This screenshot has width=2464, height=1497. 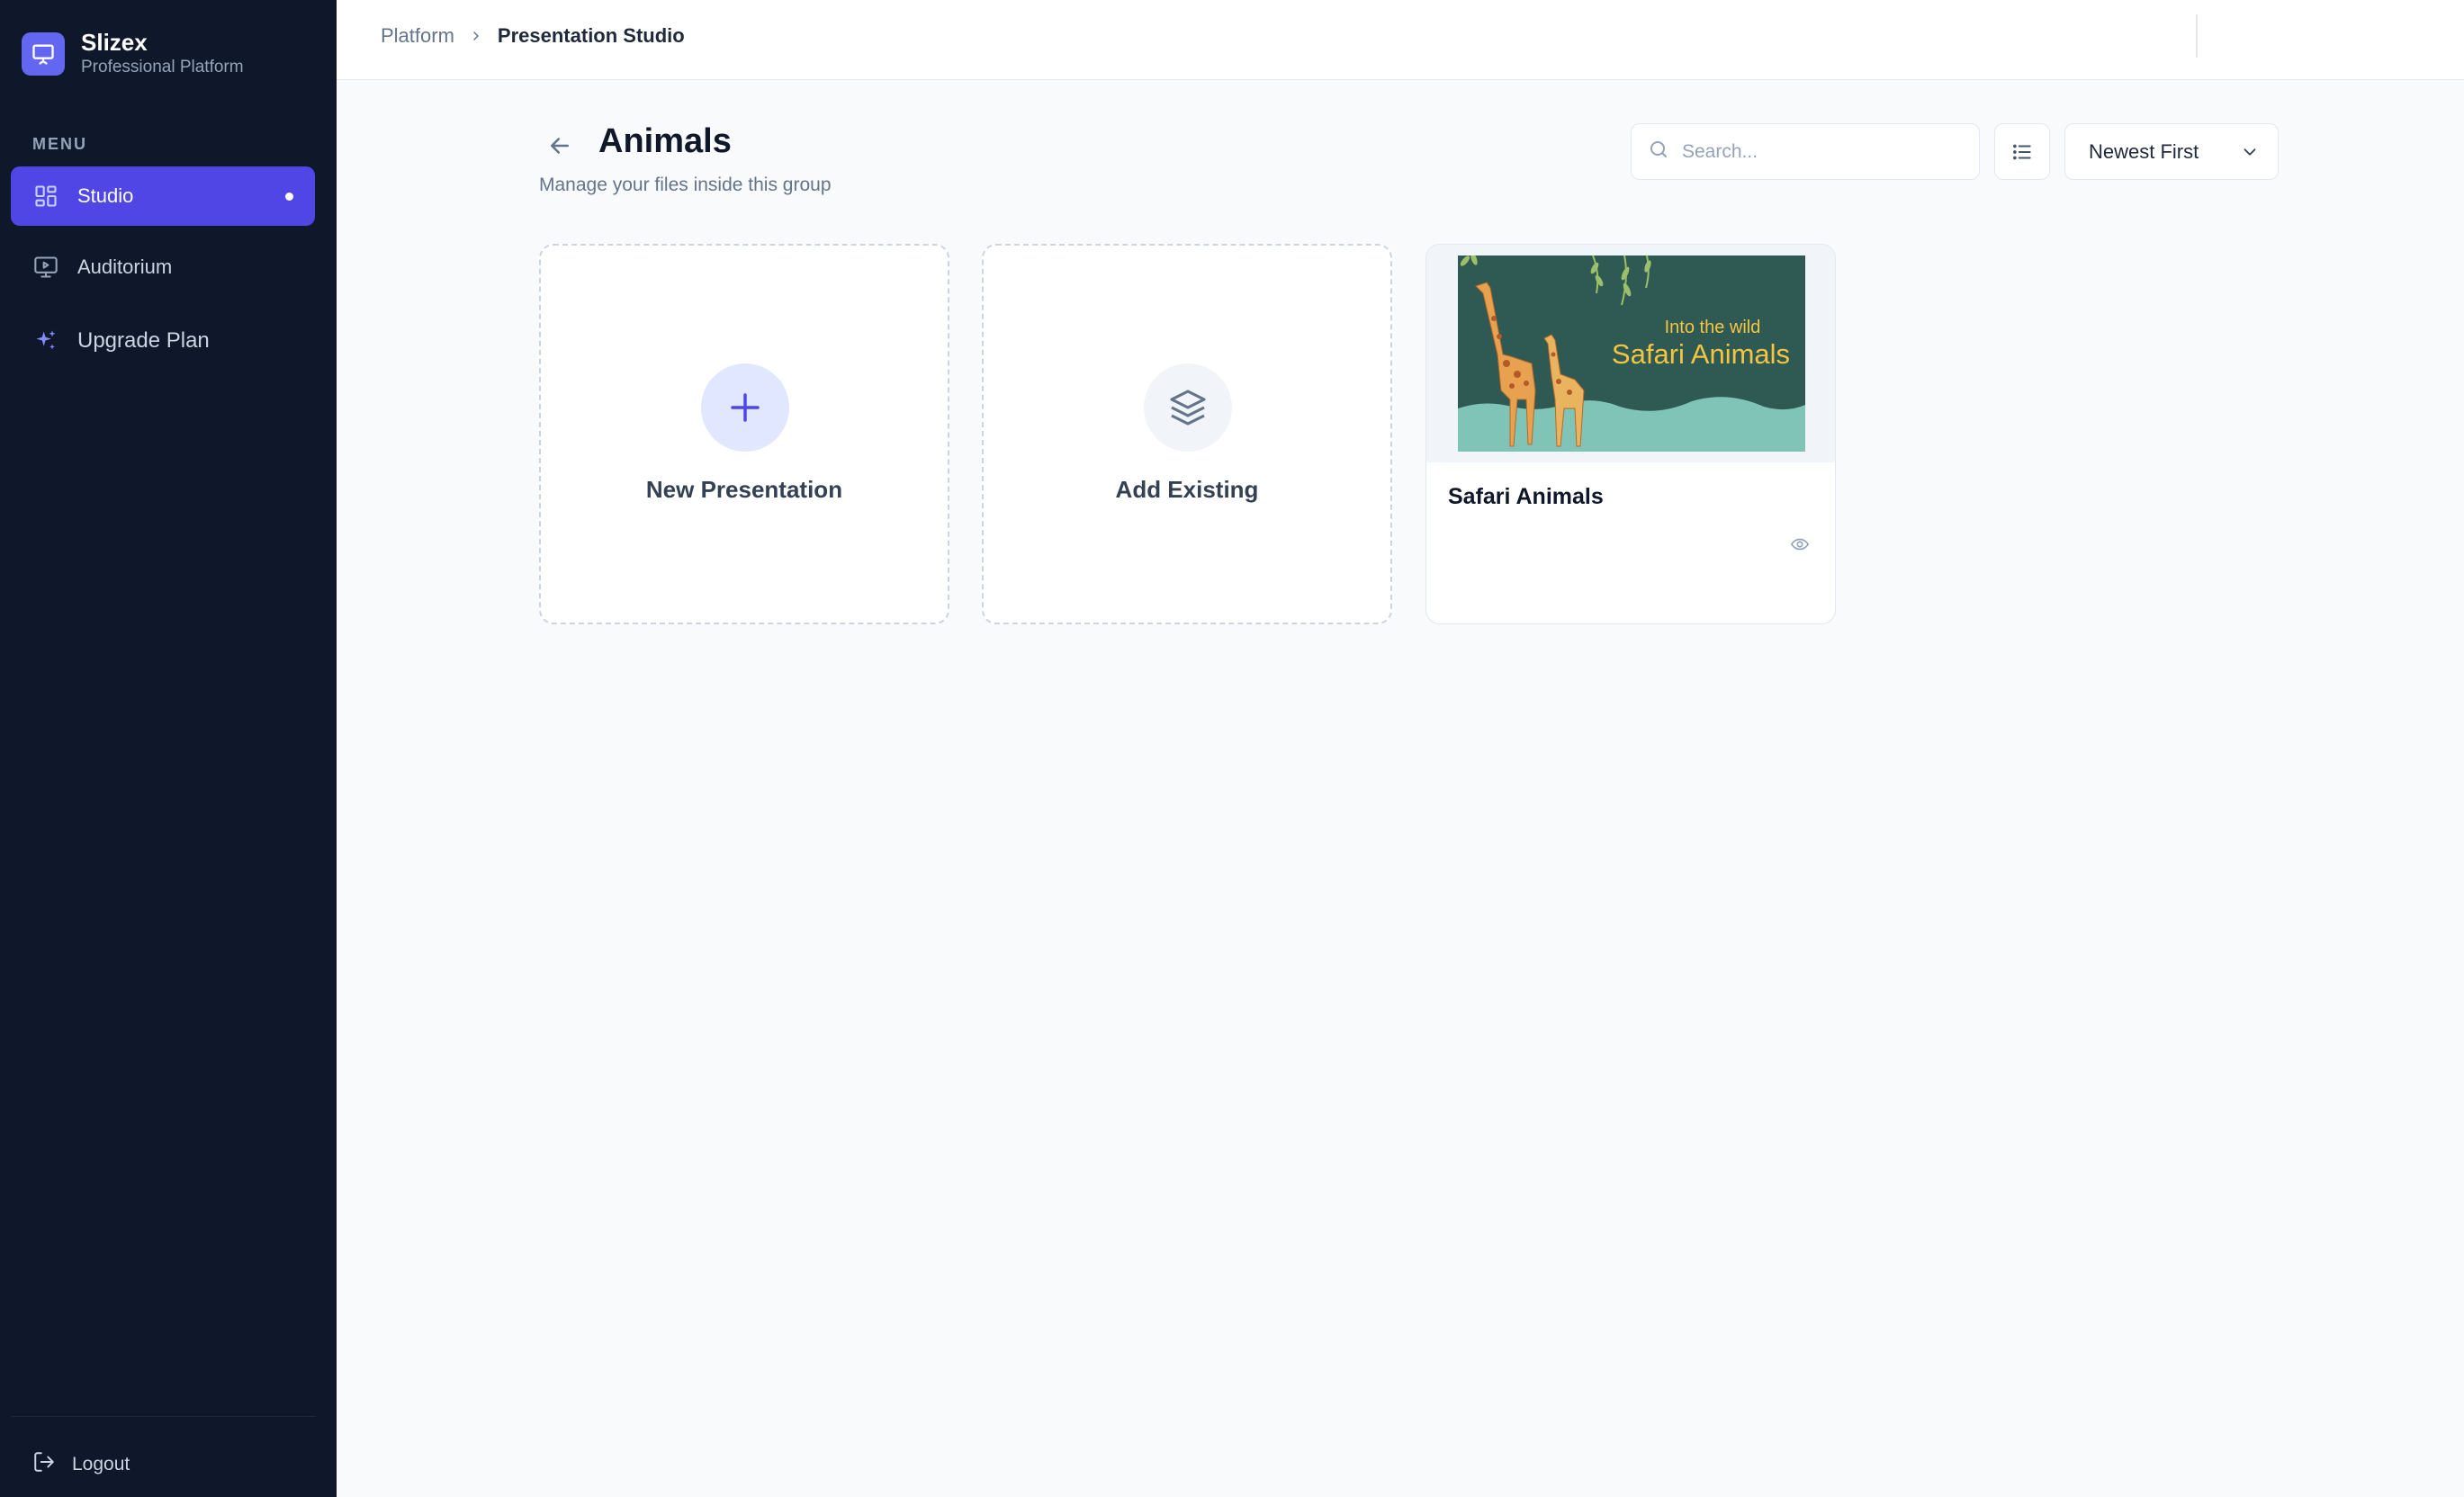 What do you see at coordinates (1400, 40) in the screenshot?
I see `topbar: Platform Presentation Studio` at bounding box center [1400, 40].